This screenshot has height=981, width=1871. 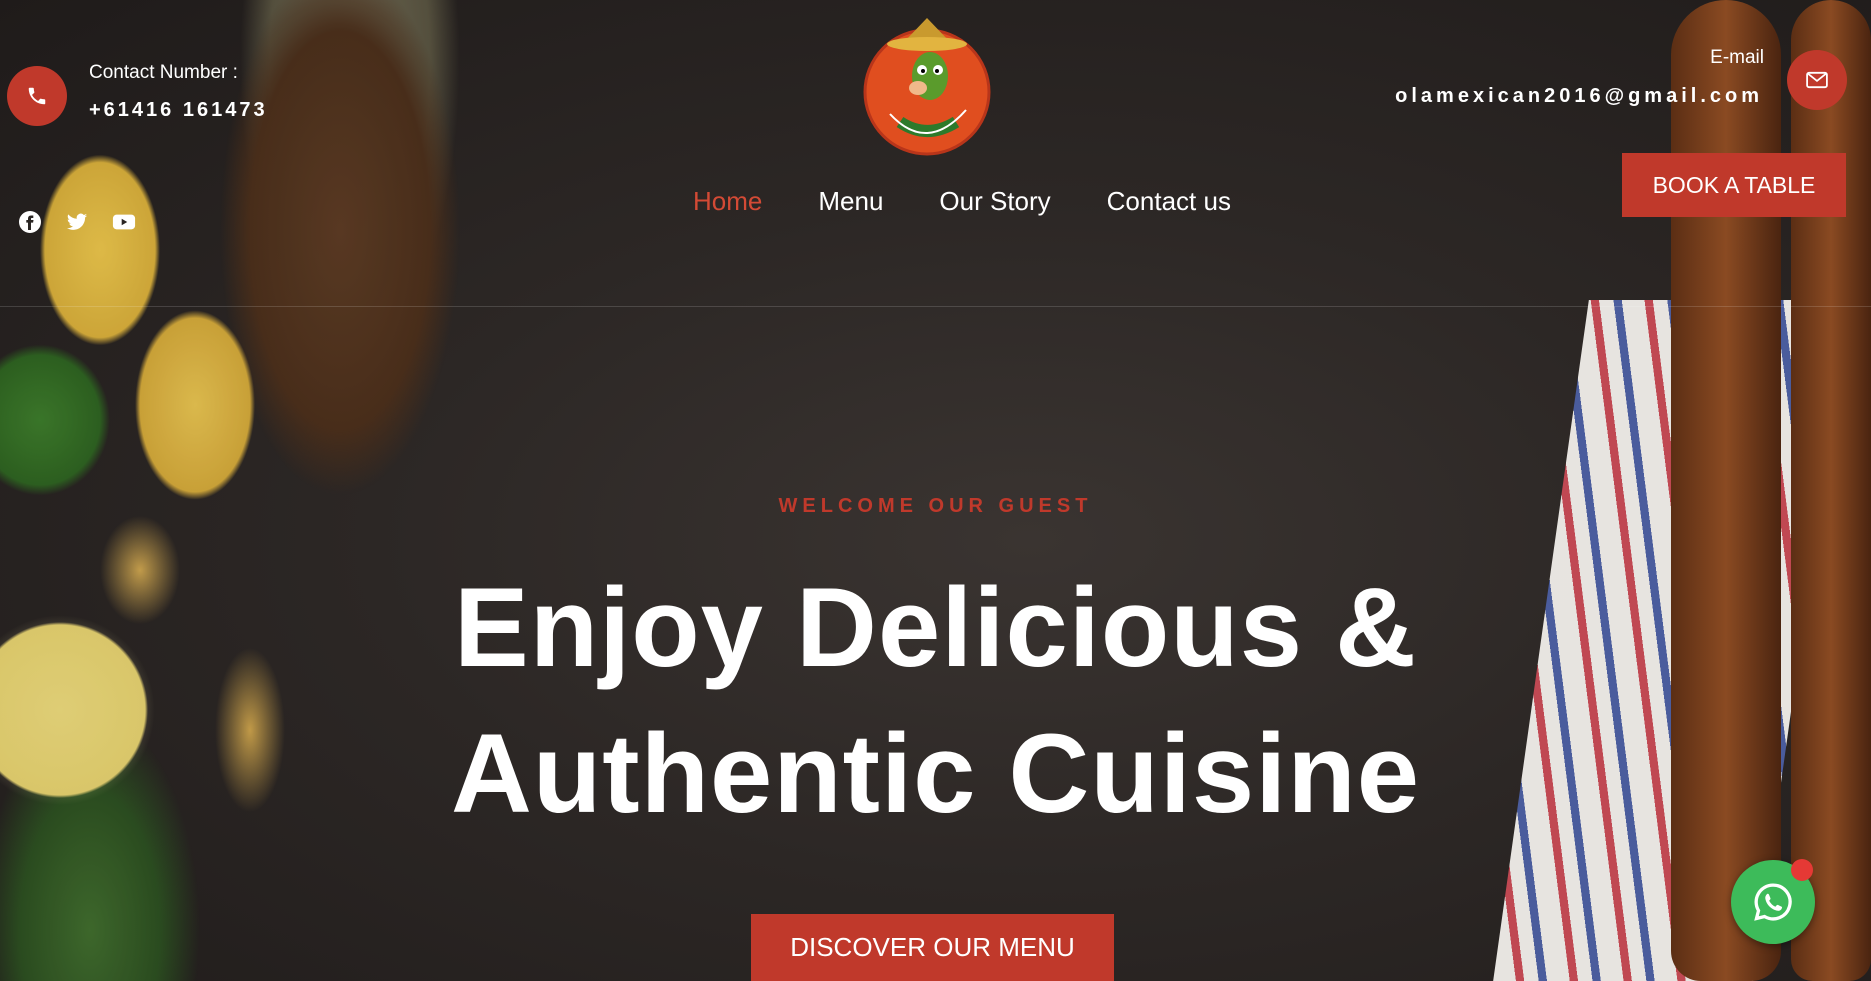 What do you see at coordinates (935, 506) in the screenshot?
I see `hero-kicker: WELCOME OUR GUEST` at bounding box center [935, 506].